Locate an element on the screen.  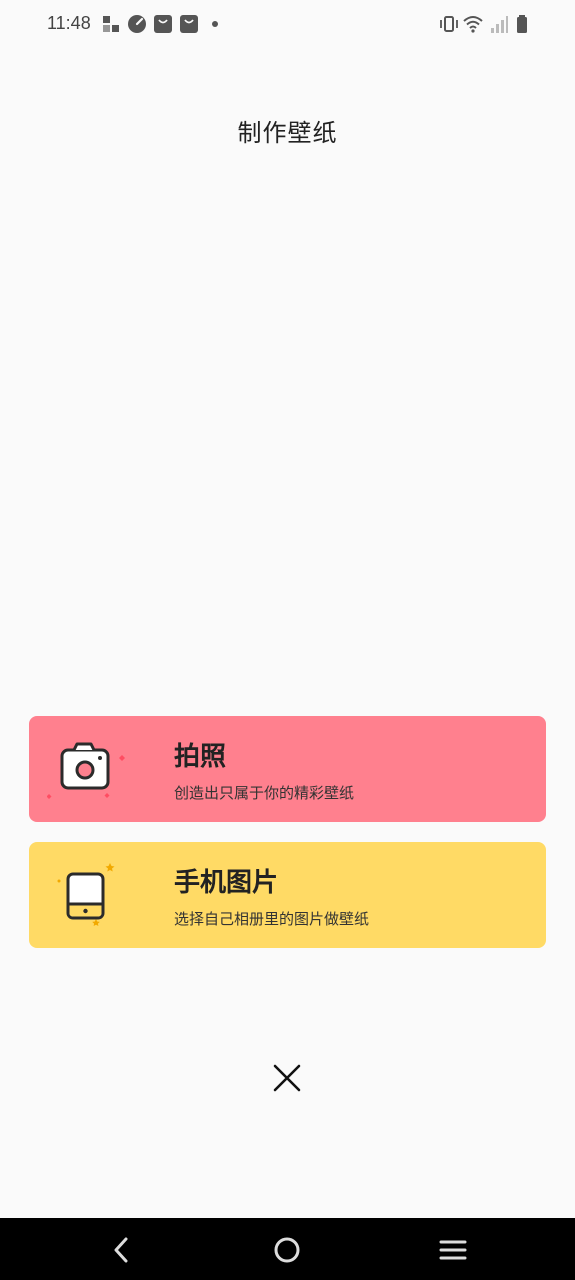
battery-icon is located at coordinates (522, 24).